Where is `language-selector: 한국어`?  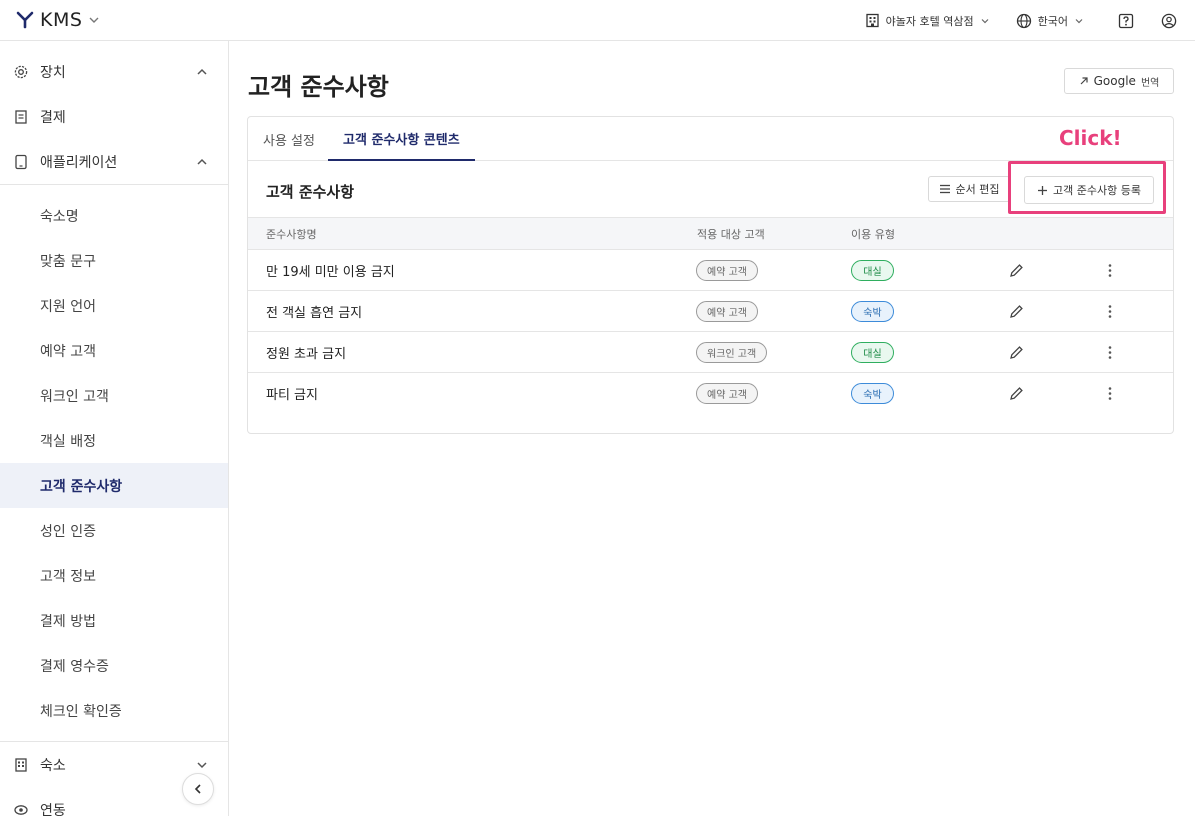
language-selector: 한국어 is located at coordinates (1050, 21).